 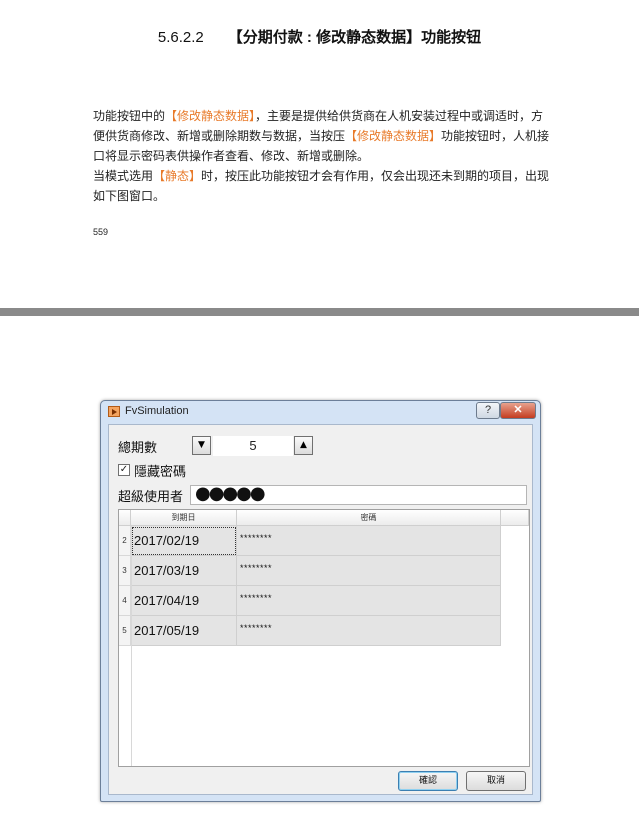 I want to click on close-button: ✕, so click(x=518, y=410).